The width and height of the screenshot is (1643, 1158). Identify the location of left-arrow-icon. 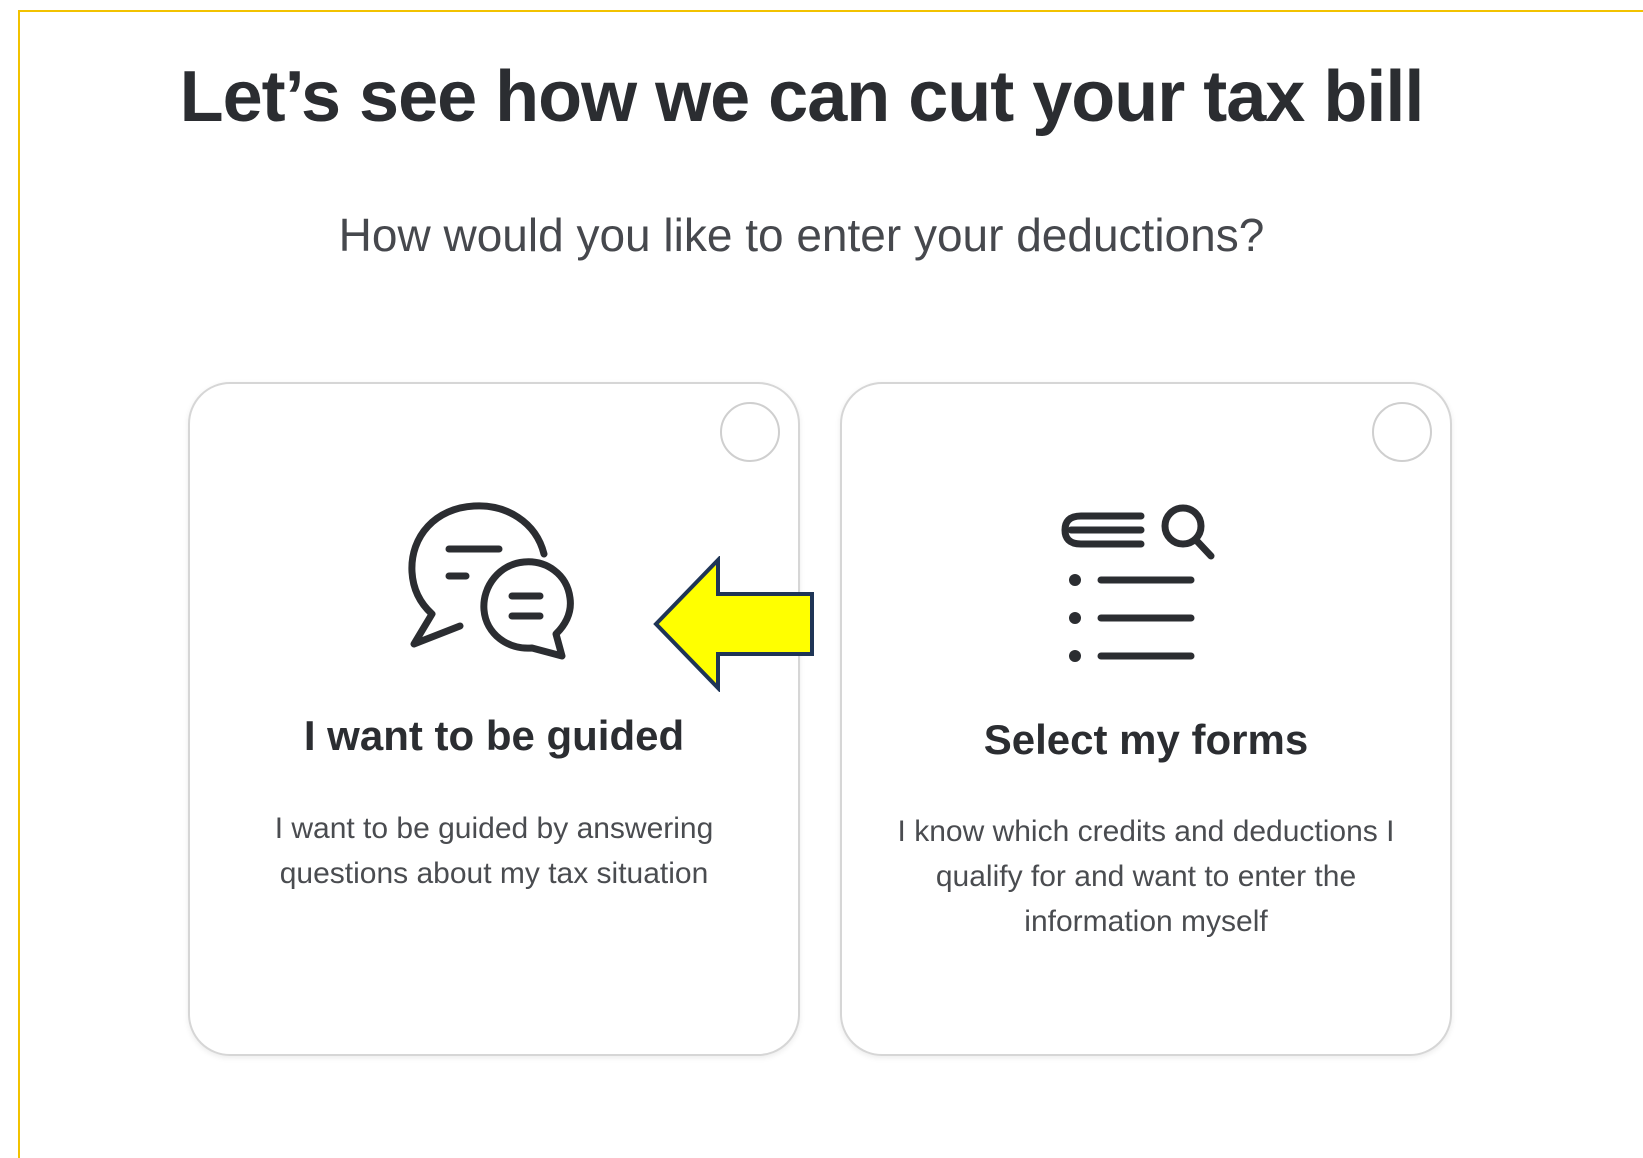
(733, 624).